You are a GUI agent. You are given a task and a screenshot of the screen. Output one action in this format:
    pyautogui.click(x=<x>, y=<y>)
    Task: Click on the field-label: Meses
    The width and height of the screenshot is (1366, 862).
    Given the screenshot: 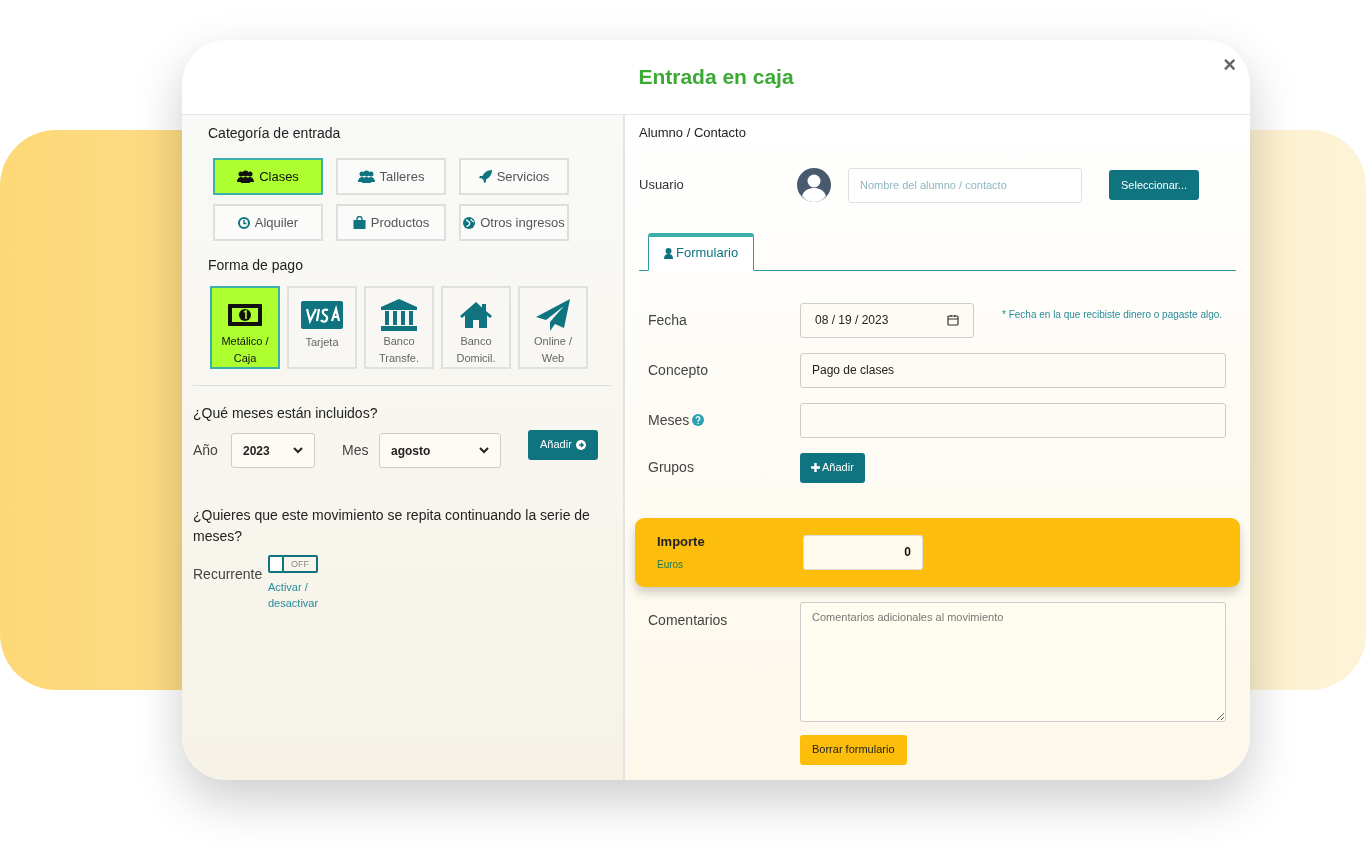 What is the action you would take?
    pyautogui.click(x=724, y=420)
    